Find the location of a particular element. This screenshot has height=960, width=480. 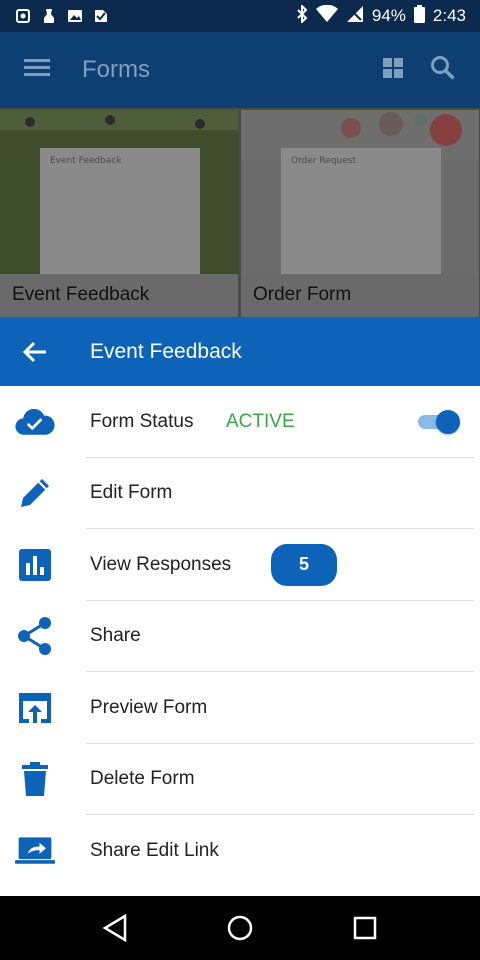

signal-icon is located at coordinates (355, 16).